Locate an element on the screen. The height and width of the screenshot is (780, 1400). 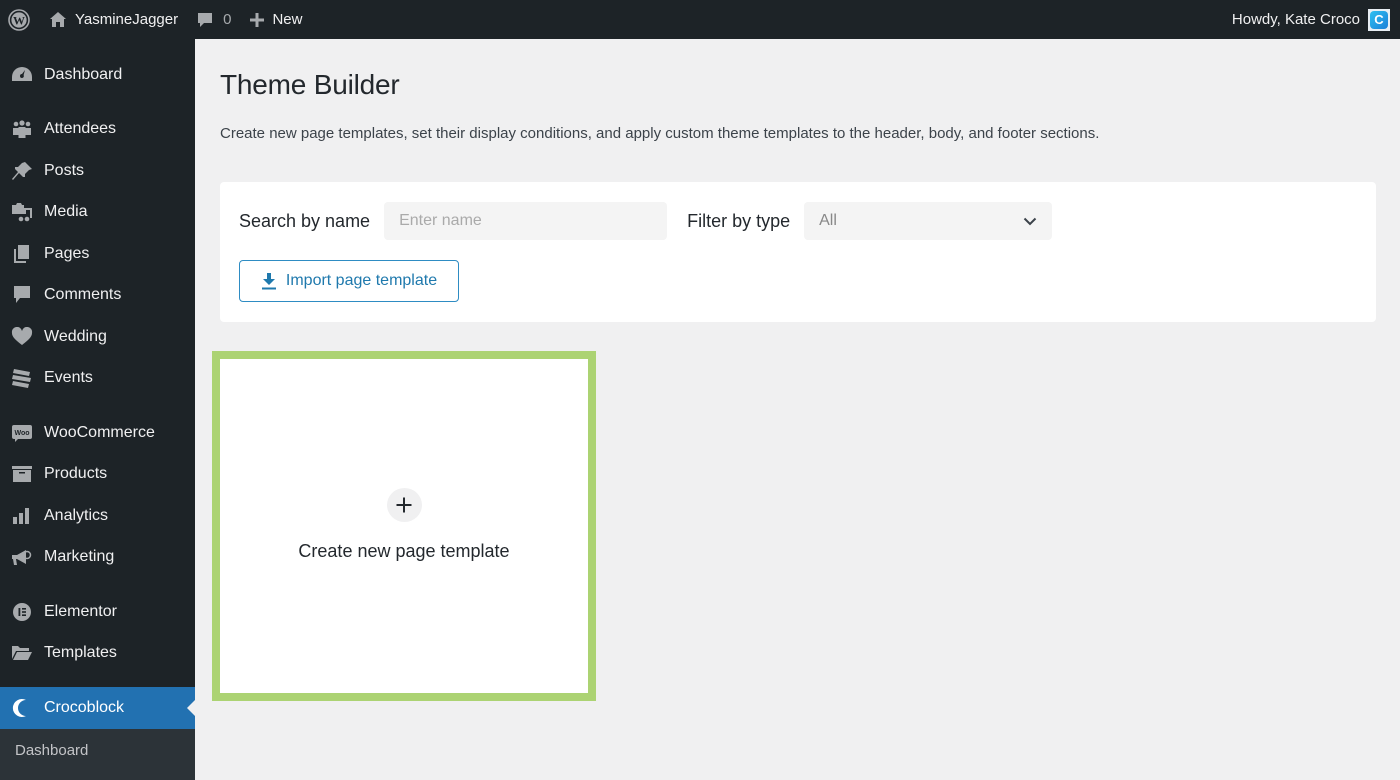
archive-icon is located at coordinates (22, 474).